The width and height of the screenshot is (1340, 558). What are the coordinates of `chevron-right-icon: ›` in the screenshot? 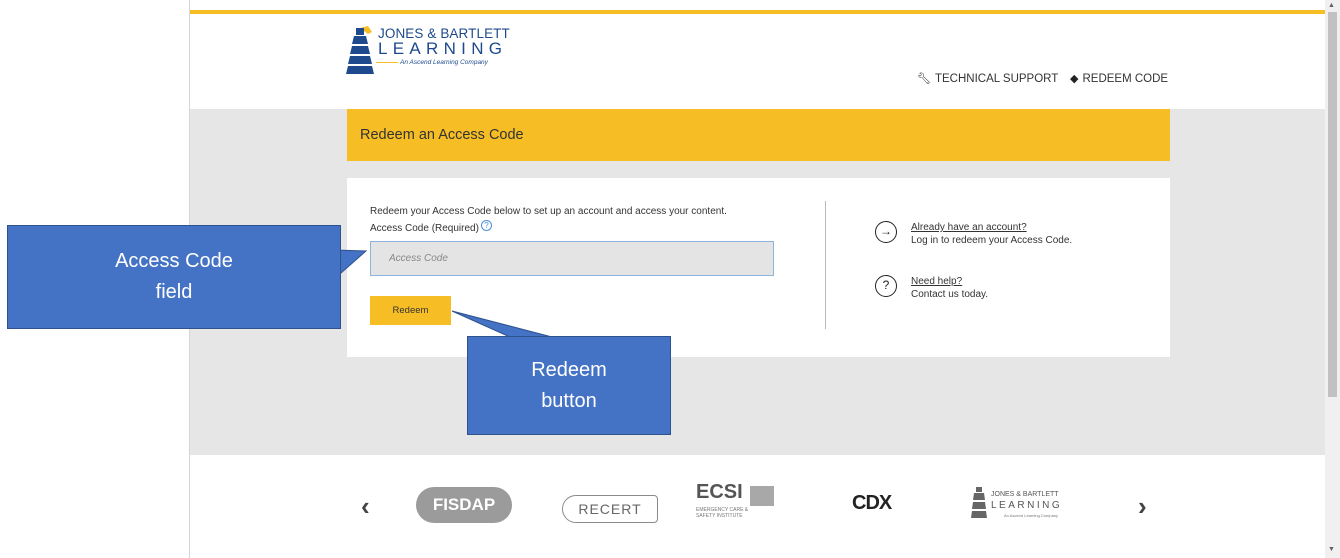 It's located at (1142, 506).